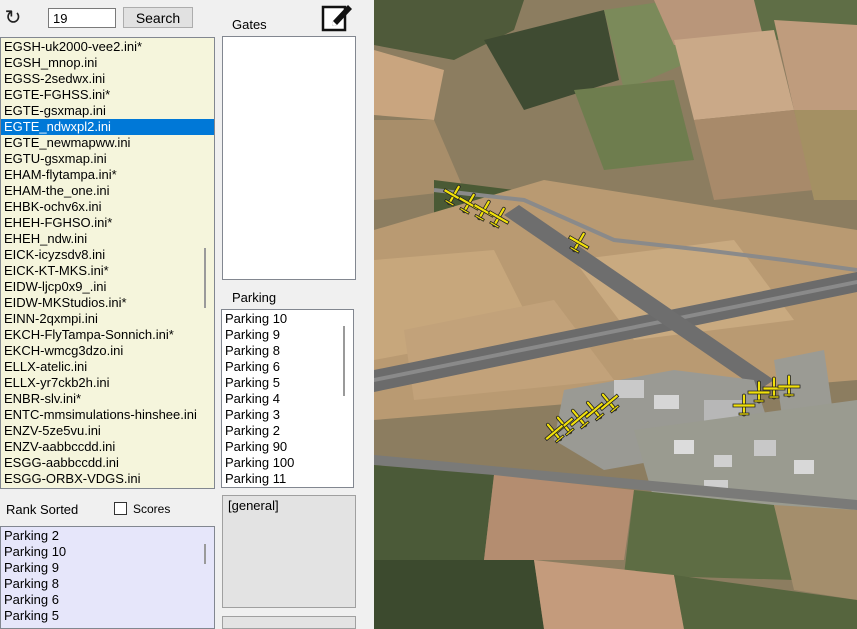  Describe the element at coordinates (120, 508) in the screenshot. I see `scores-checkbox` at that location.